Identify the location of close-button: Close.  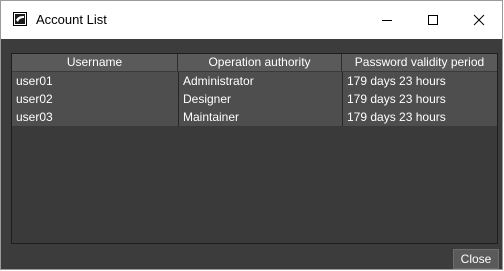
(476, 259).